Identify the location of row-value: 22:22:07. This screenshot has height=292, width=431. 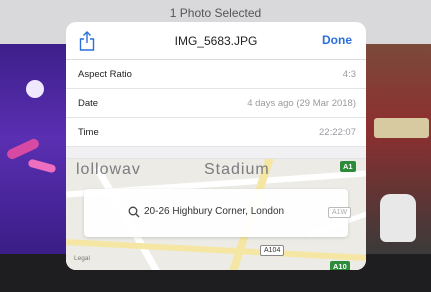
(337, 132).